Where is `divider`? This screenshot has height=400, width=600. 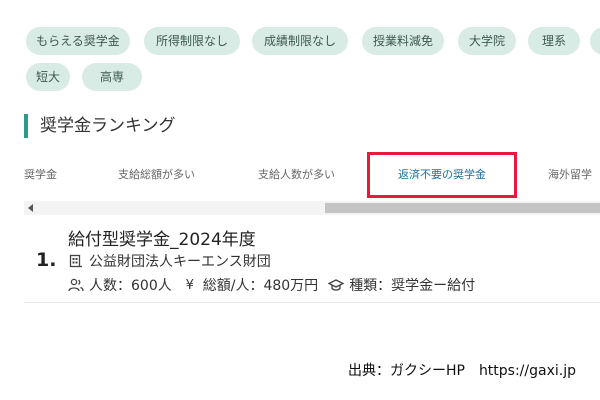
divider is located at coordinates (312, 302).